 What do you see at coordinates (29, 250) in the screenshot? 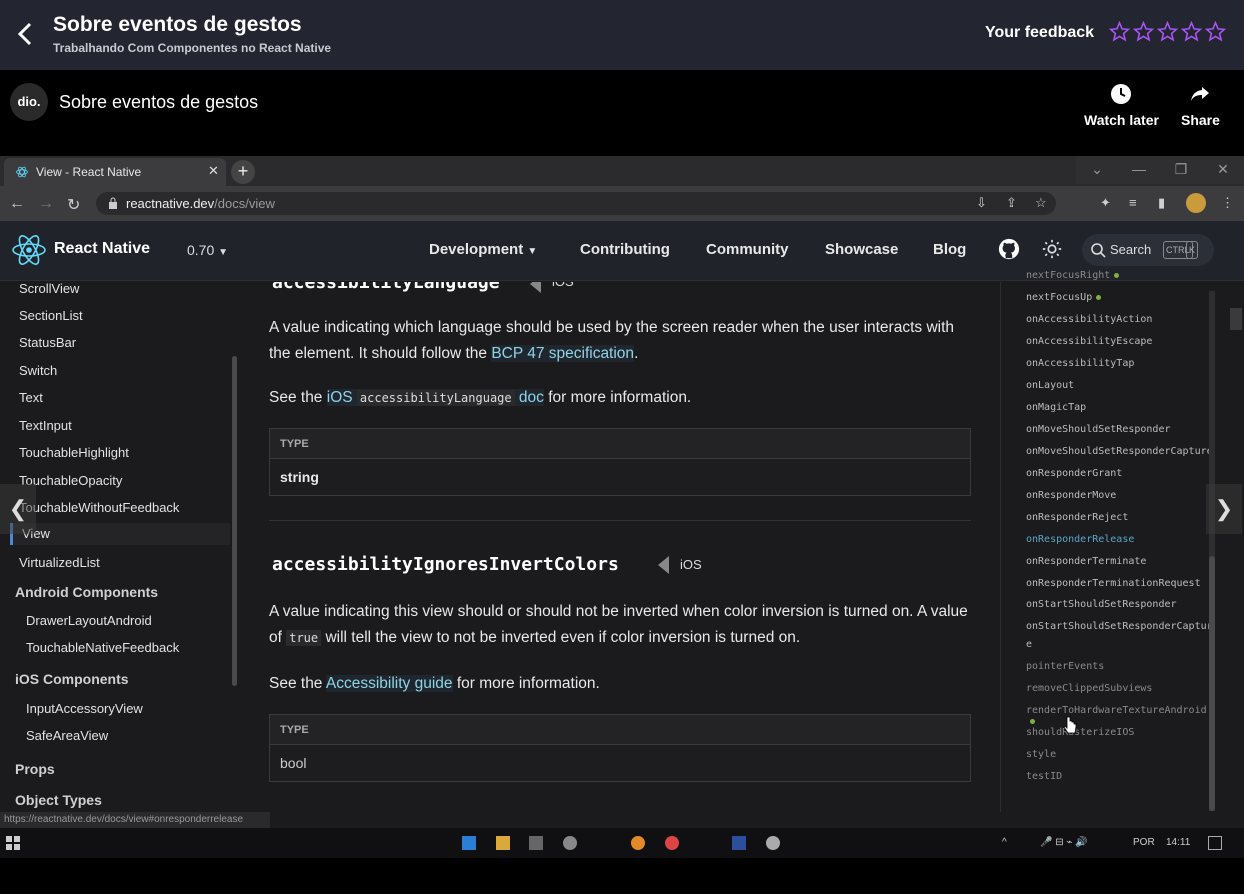
I see `react-logo-icon` at bounding box center [29, 250].